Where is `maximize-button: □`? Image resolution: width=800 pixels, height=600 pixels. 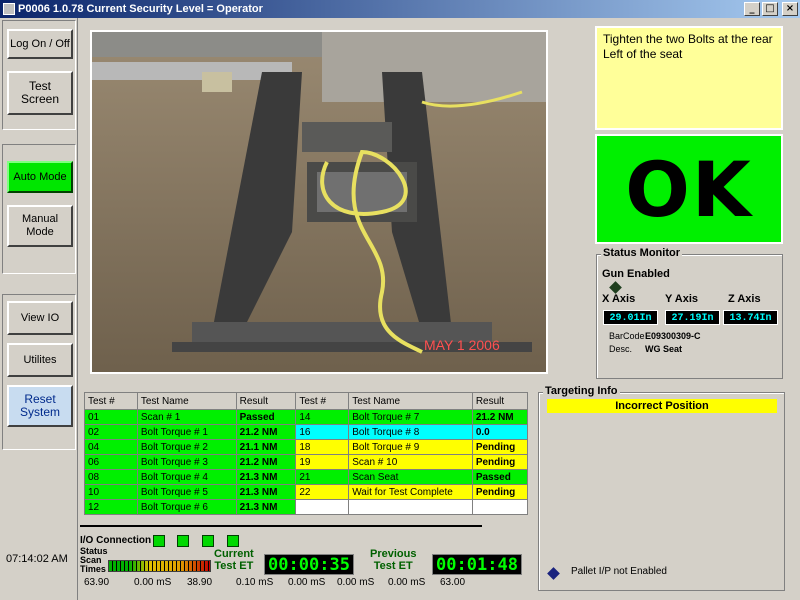
maximize-button: □ is located at coordinates (770, 9).